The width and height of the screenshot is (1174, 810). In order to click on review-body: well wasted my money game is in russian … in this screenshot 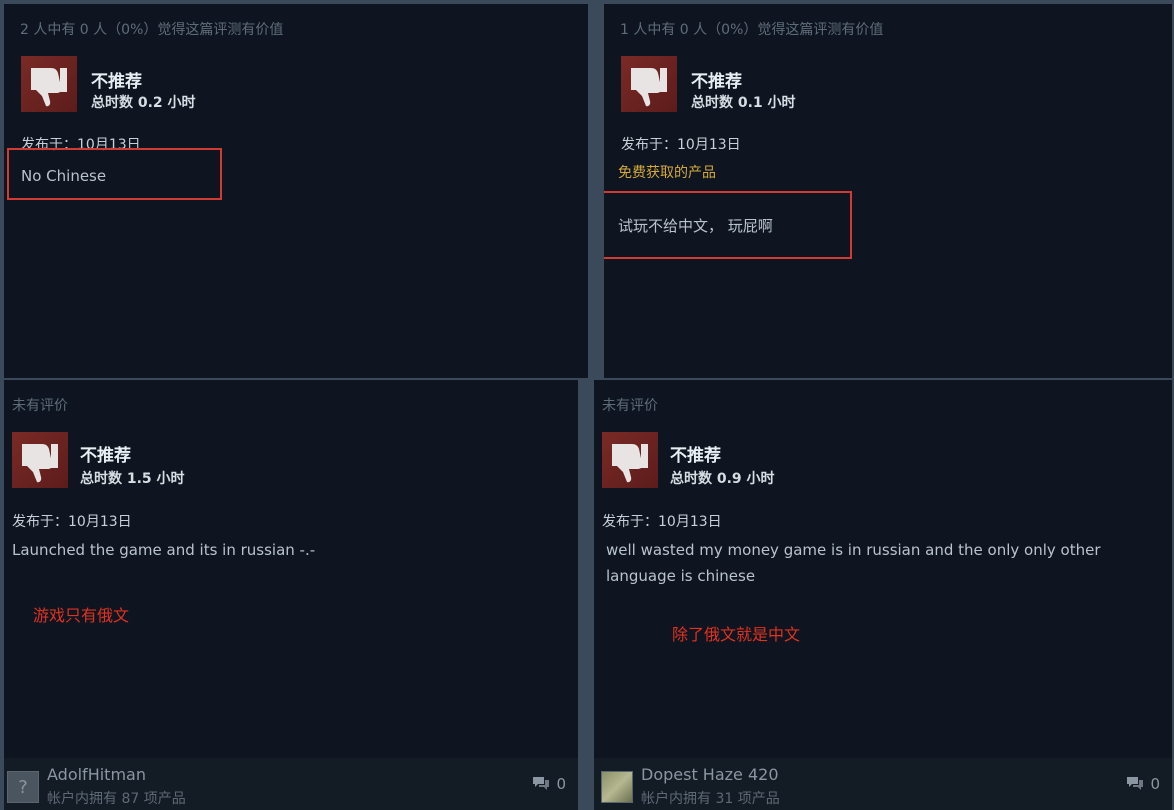, I will do `click(853, 563)`.